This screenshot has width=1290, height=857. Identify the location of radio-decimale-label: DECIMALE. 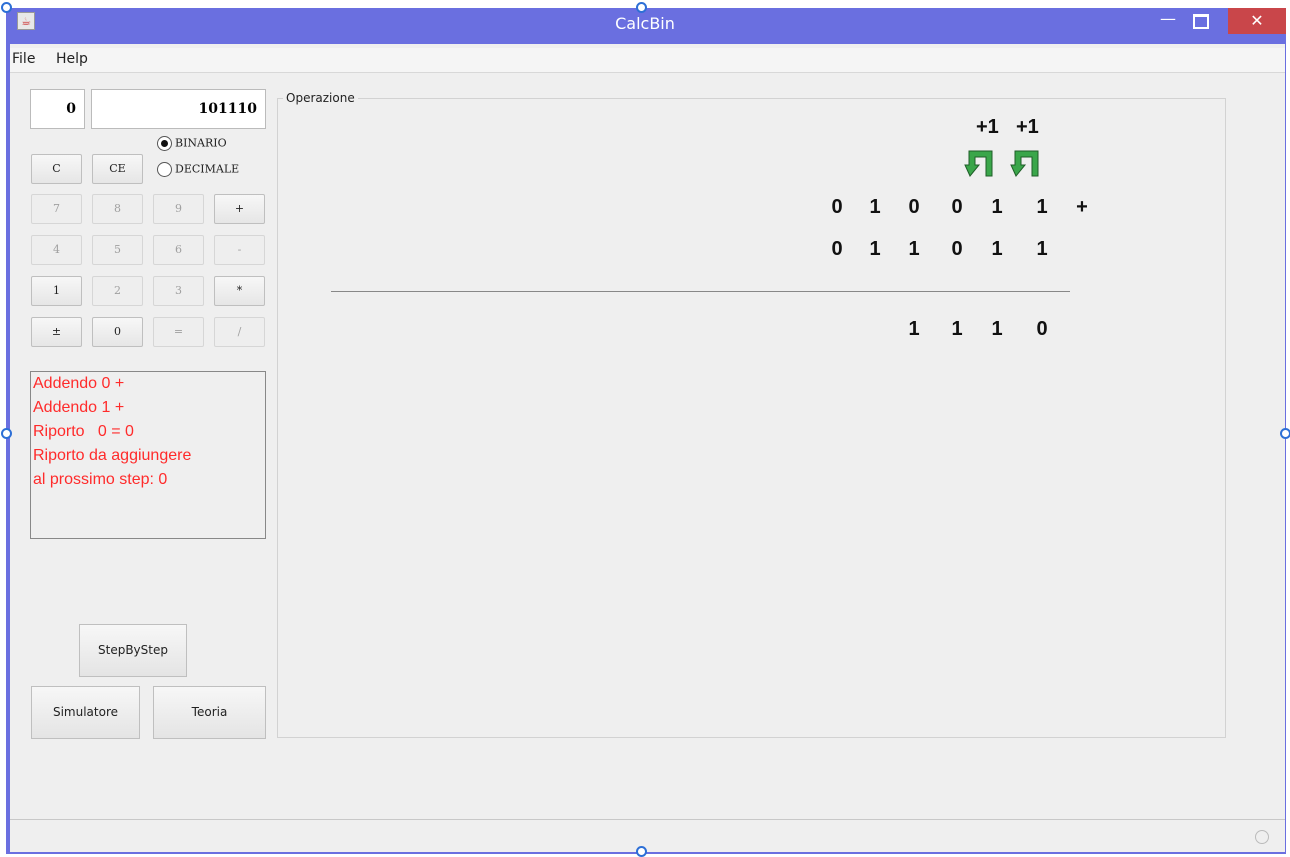
(207, 169).